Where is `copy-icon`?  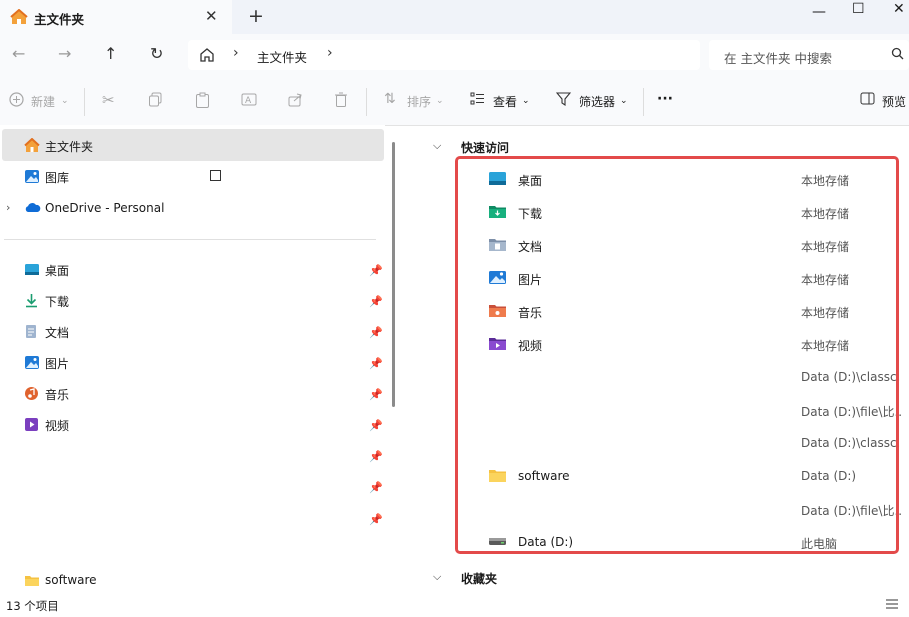 copy-icon is located at coordinates (155, 99).